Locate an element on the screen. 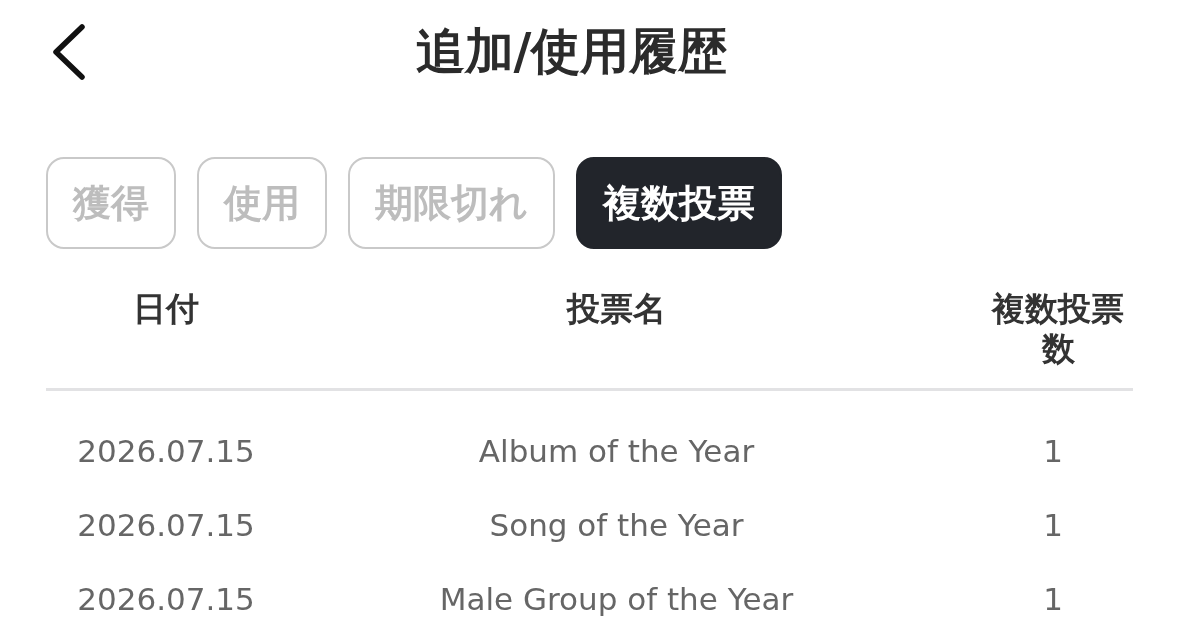  column-header: 日付 is located at coordinates (166, 309).